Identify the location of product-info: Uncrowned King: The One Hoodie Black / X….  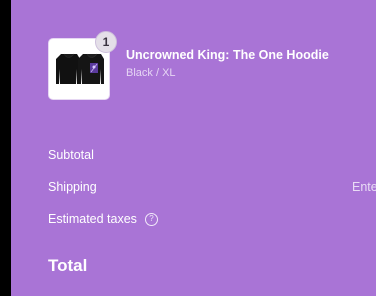
(227, 63).